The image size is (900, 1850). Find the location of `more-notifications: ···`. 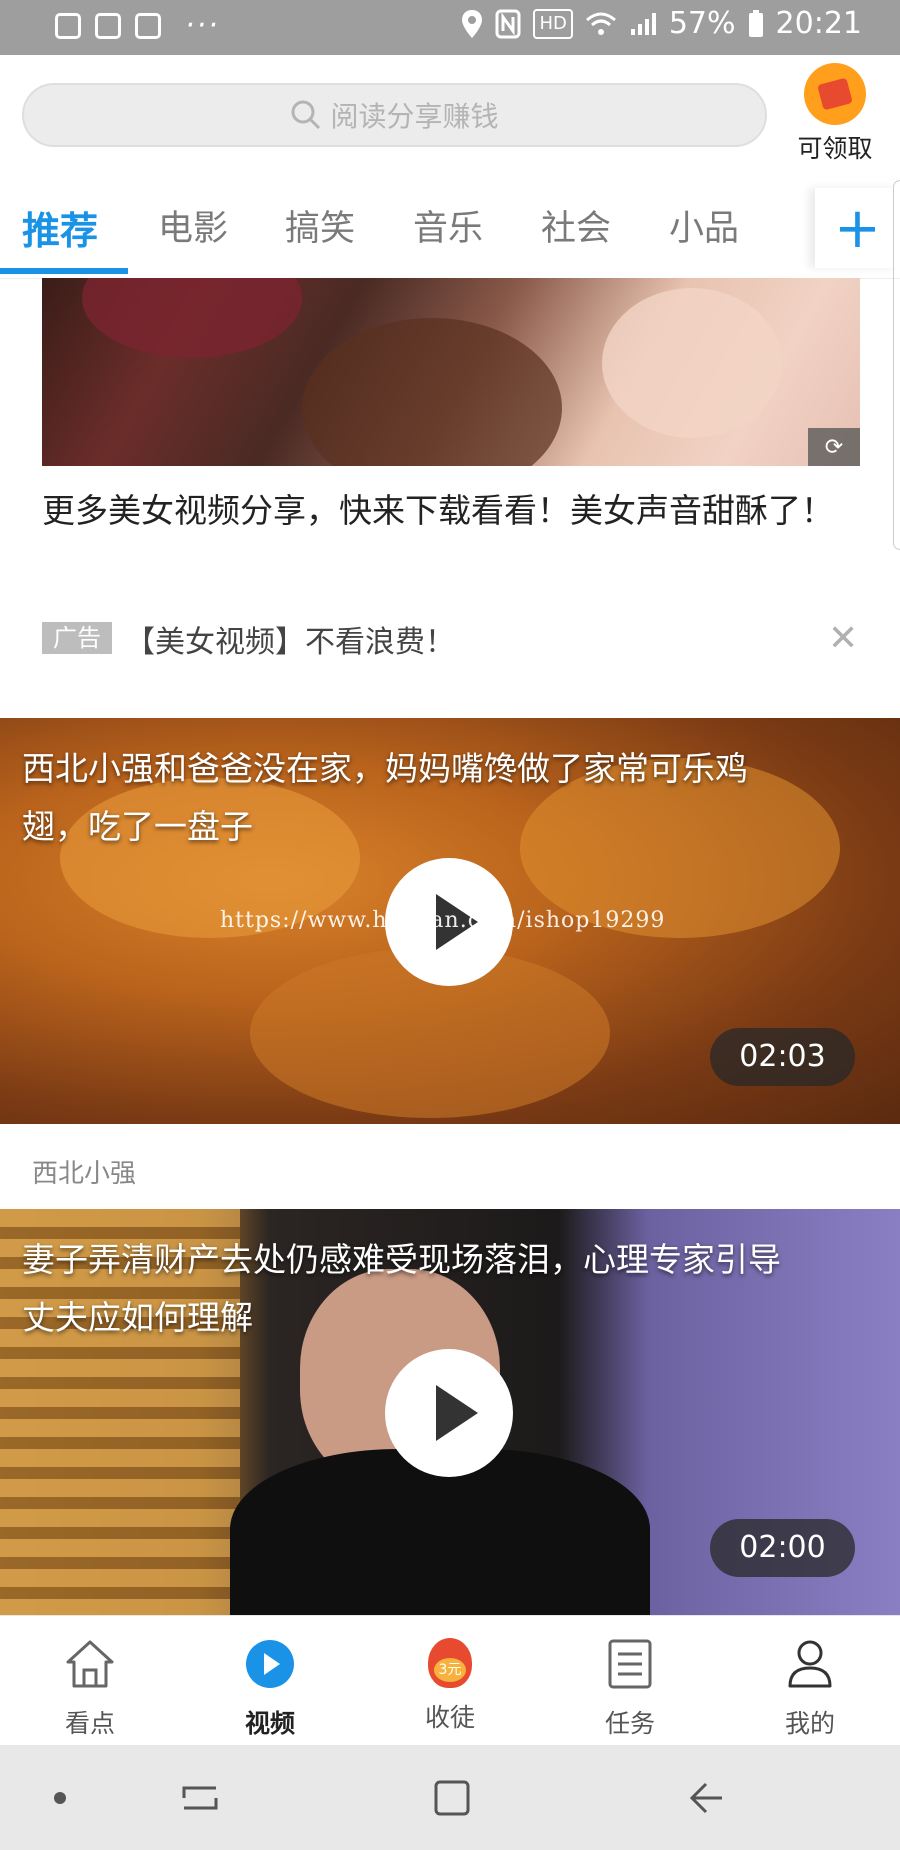

more-notifications: ··· is located at coordinates (202, 25).